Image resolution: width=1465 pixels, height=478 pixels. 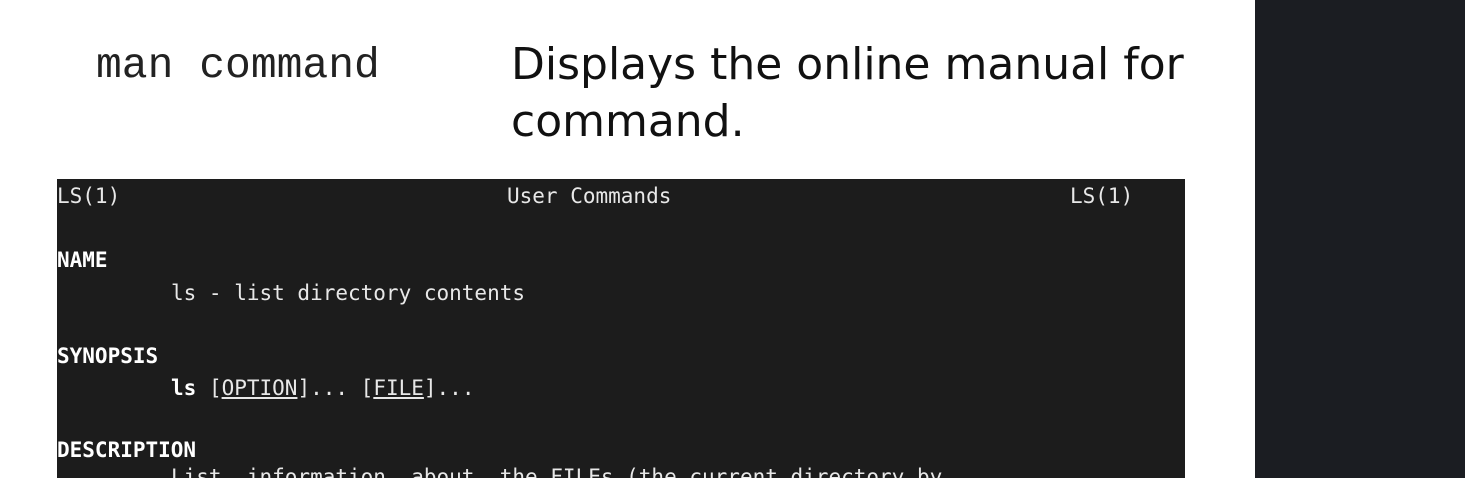 I want to click on man-header-left: LS(1), so click(x=89, y=196).